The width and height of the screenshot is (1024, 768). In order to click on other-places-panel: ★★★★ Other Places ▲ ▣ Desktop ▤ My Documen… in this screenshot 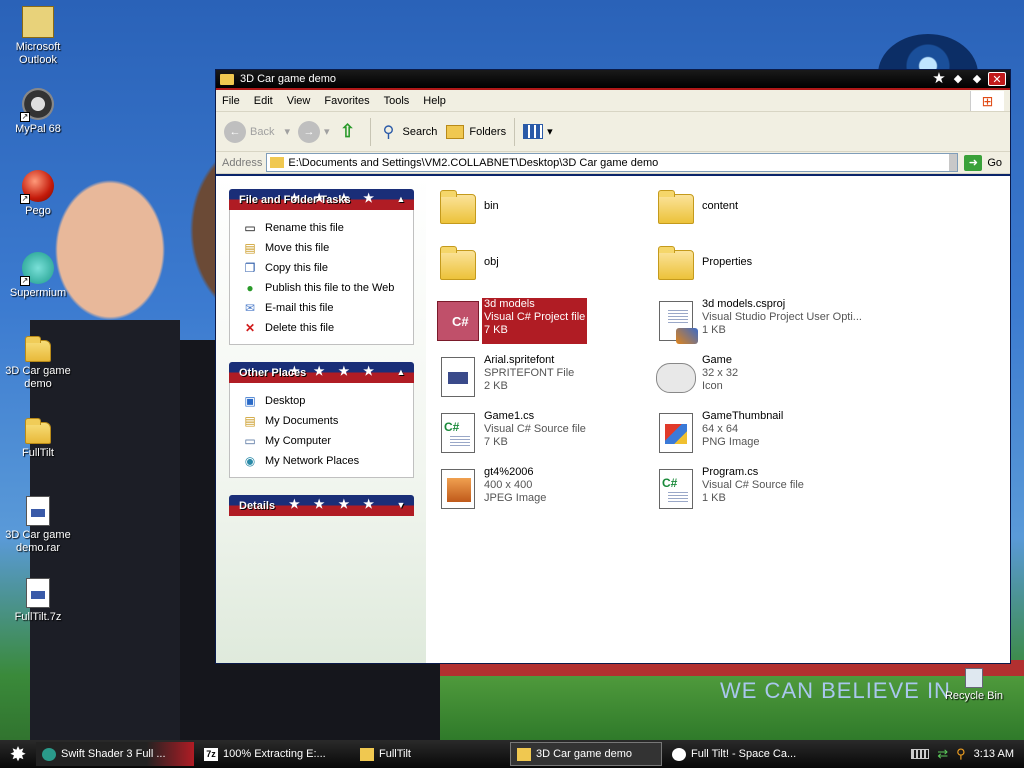, I will do `click(321, 420)`.